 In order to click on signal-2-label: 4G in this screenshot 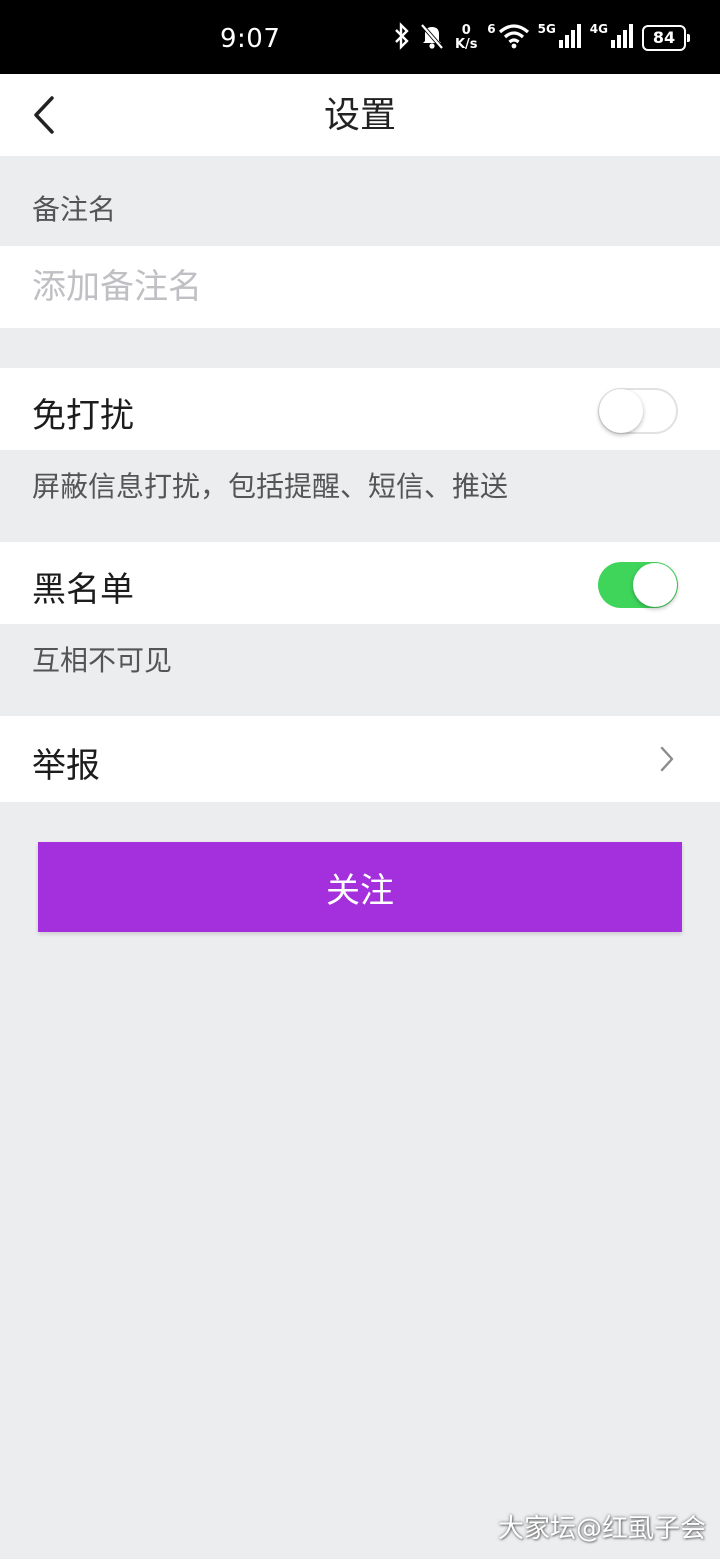, I will do `click(598, 29)`.